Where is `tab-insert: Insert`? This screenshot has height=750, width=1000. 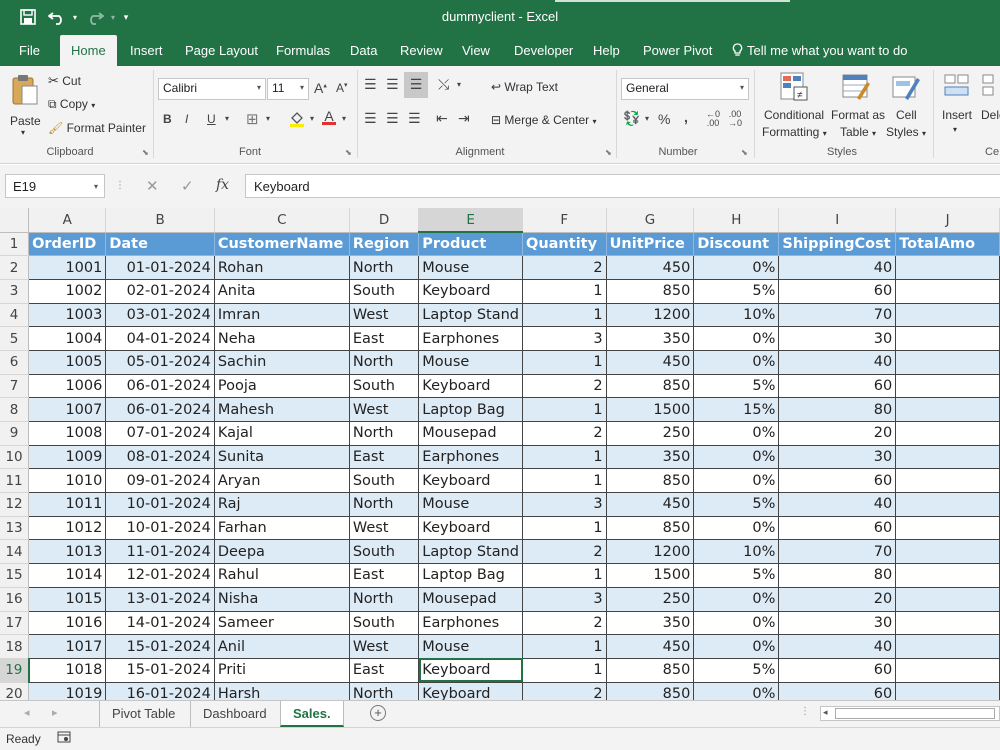
tab-insert: Insert is located at coordinates (146, 50).